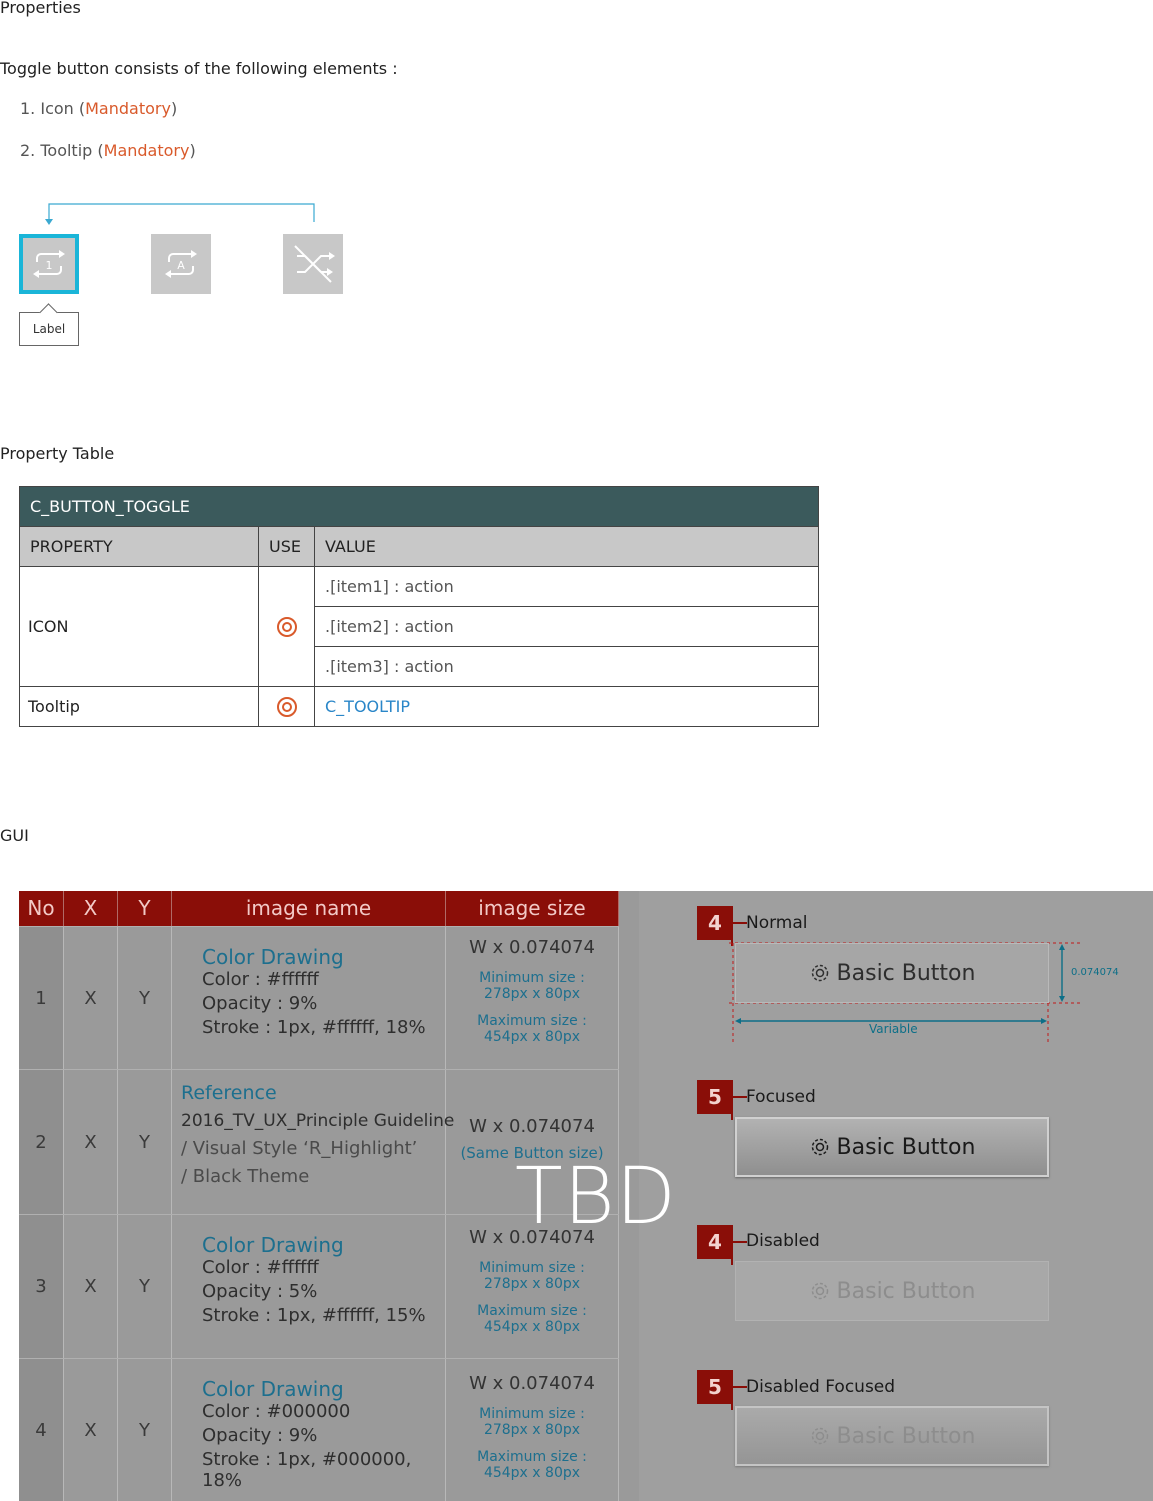  What do you see at coordinates (260, 979) in the screenshot?
I see `spec-line: Color : #ffffff` at bounding box center [260, 979].